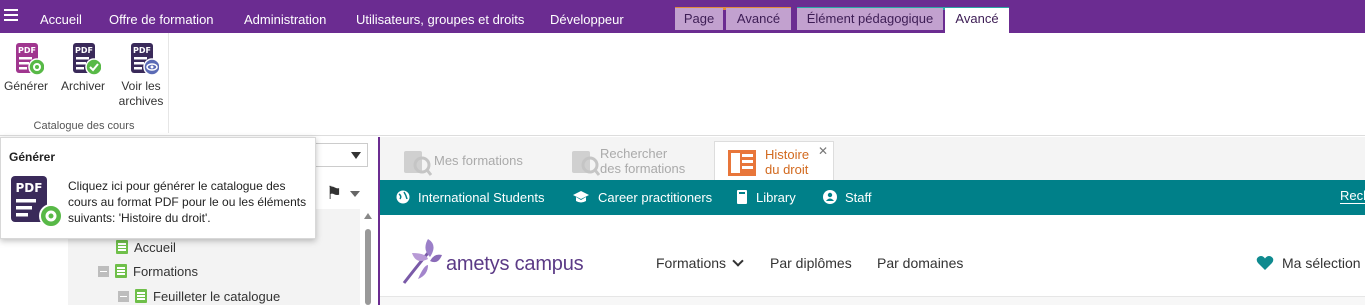 The image size is (1365, 305). Describe the element at coordinates (1352, 196) in the screenshot. I see `search-link: Rech` at that location.